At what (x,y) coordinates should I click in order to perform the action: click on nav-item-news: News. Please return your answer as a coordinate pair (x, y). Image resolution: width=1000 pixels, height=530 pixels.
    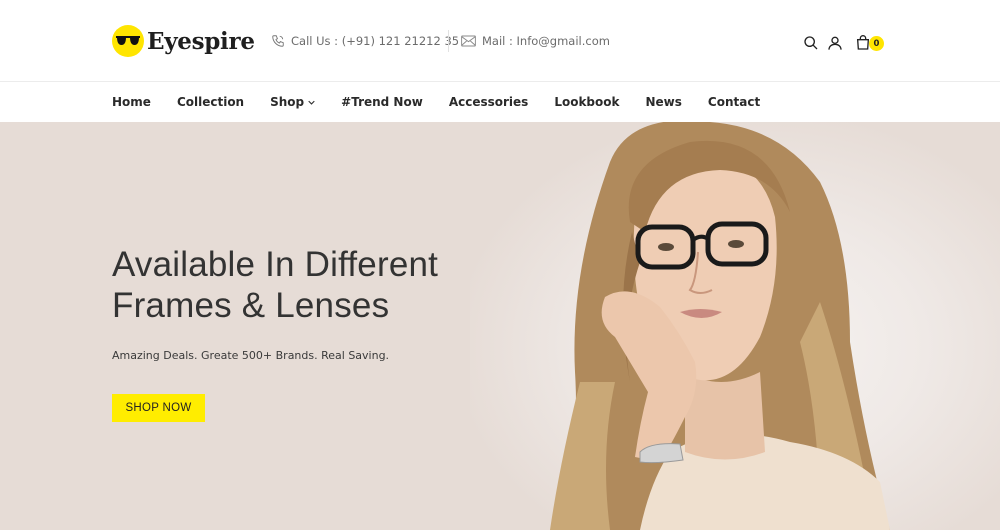
    Looking at the image, I should click on (664, 102).